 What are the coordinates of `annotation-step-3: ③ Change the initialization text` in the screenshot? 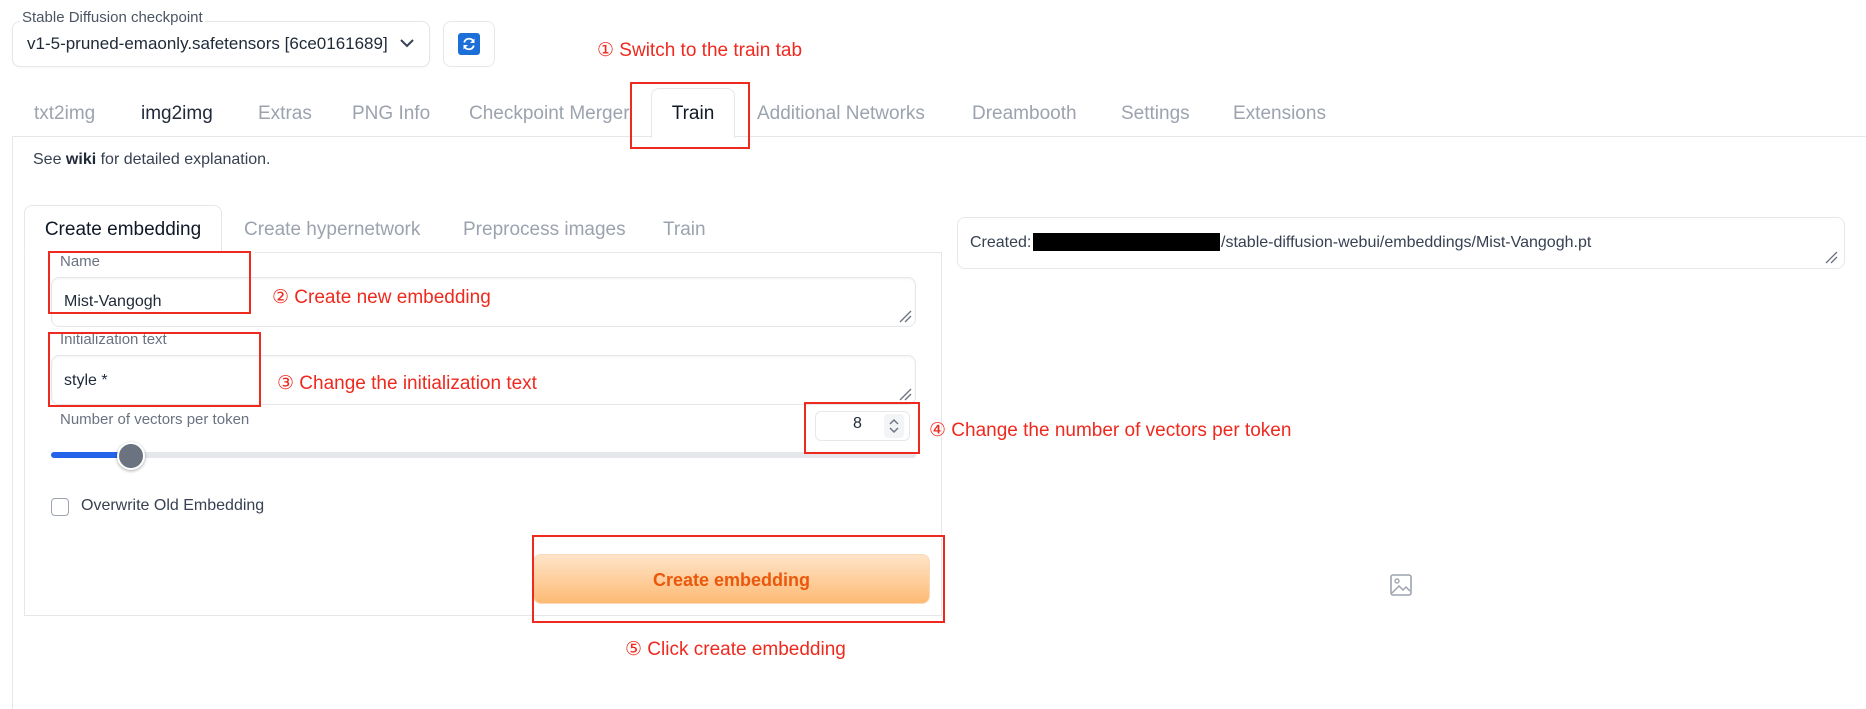 It's located at (407, 383).